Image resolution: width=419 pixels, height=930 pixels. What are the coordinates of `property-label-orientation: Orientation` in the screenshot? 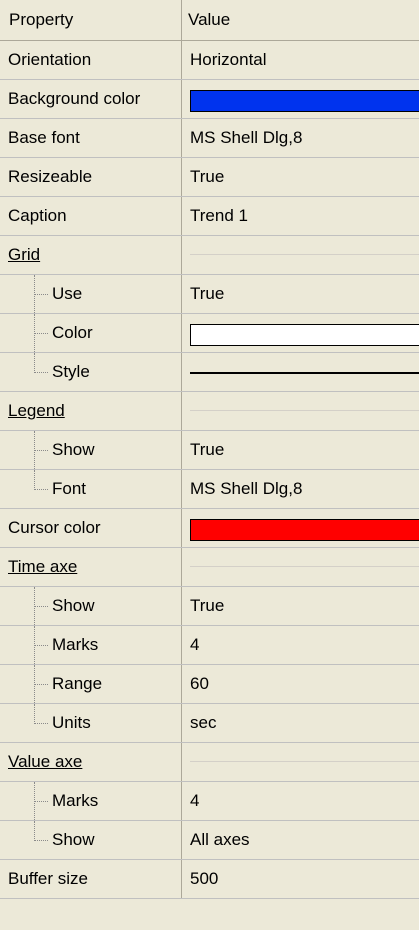 It's located at (91, 60).